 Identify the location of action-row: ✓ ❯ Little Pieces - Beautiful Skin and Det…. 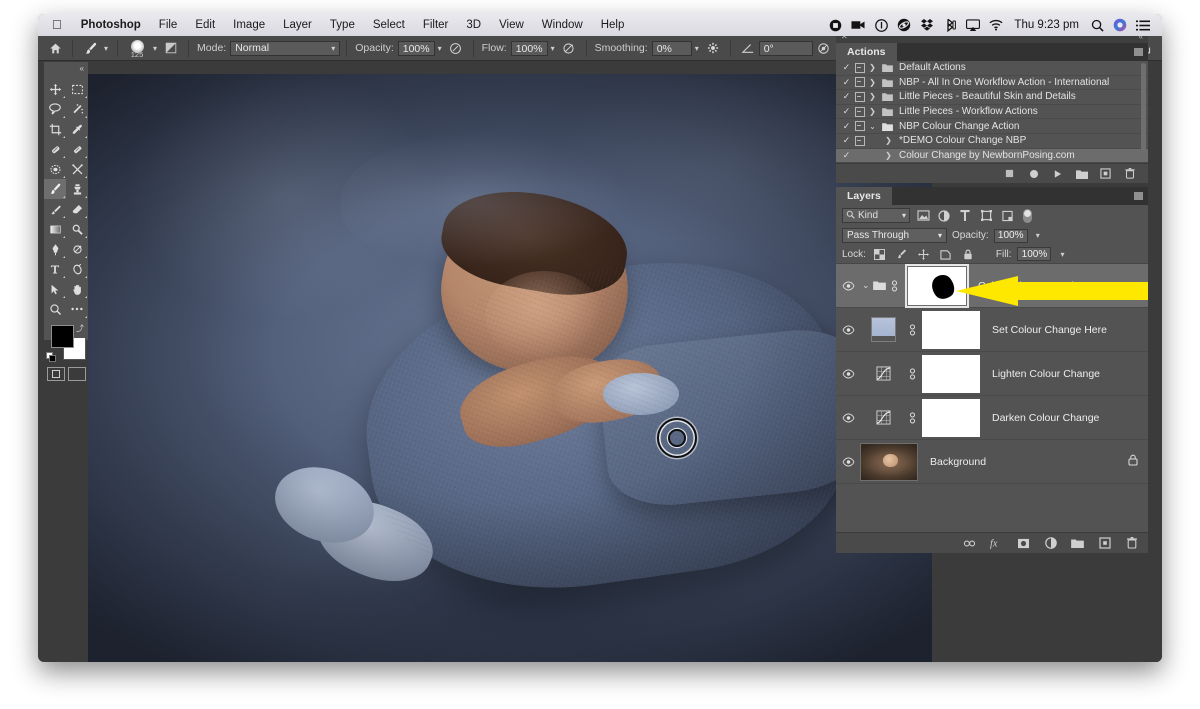
(992, 97).